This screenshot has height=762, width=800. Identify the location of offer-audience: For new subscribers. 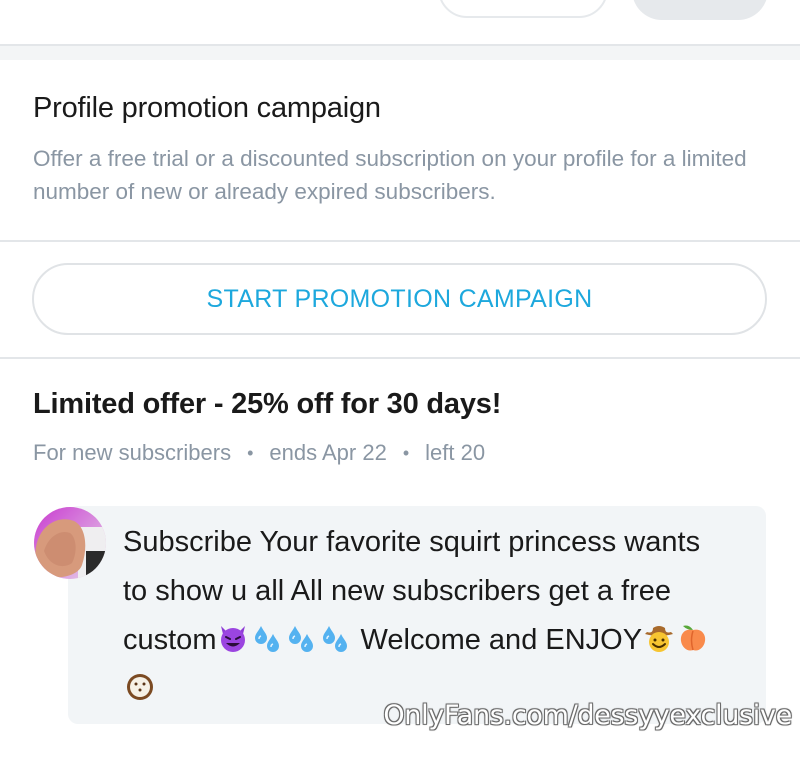
(132, 452).